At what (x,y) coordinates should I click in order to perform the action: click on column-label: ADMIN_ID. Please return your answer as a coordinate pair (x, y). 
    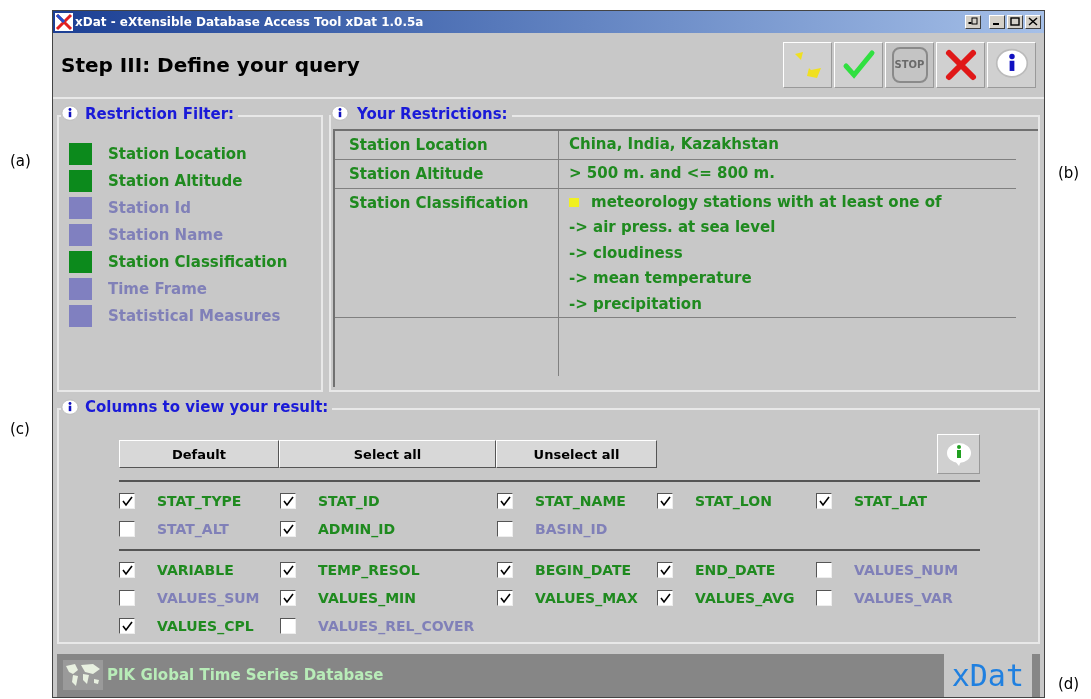
    Looking at the image, I should click on (357, 529).